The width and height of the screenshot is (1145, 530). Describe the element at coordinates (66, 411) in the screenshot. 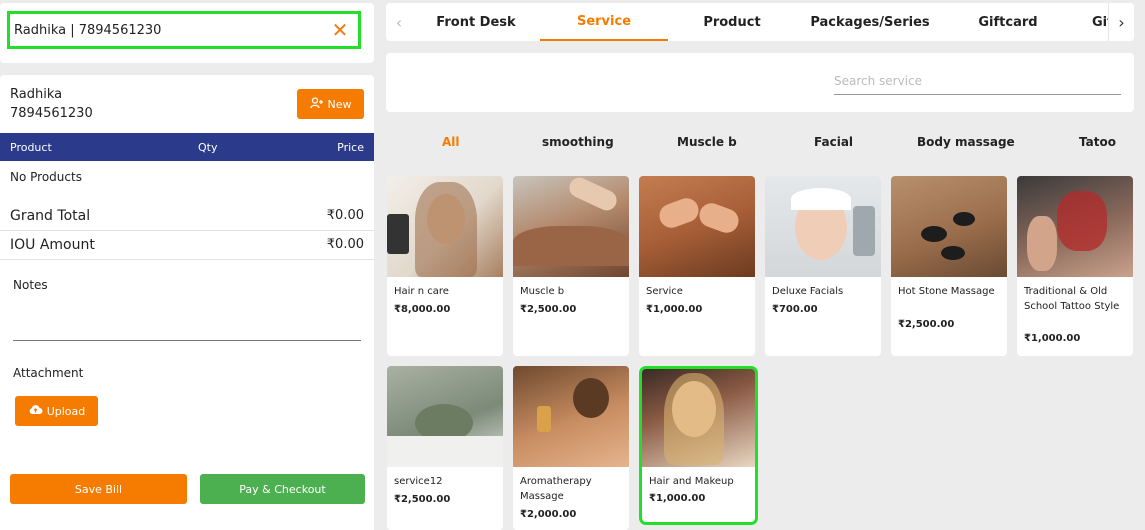

I see `upload-button-label: Upload` at that location.